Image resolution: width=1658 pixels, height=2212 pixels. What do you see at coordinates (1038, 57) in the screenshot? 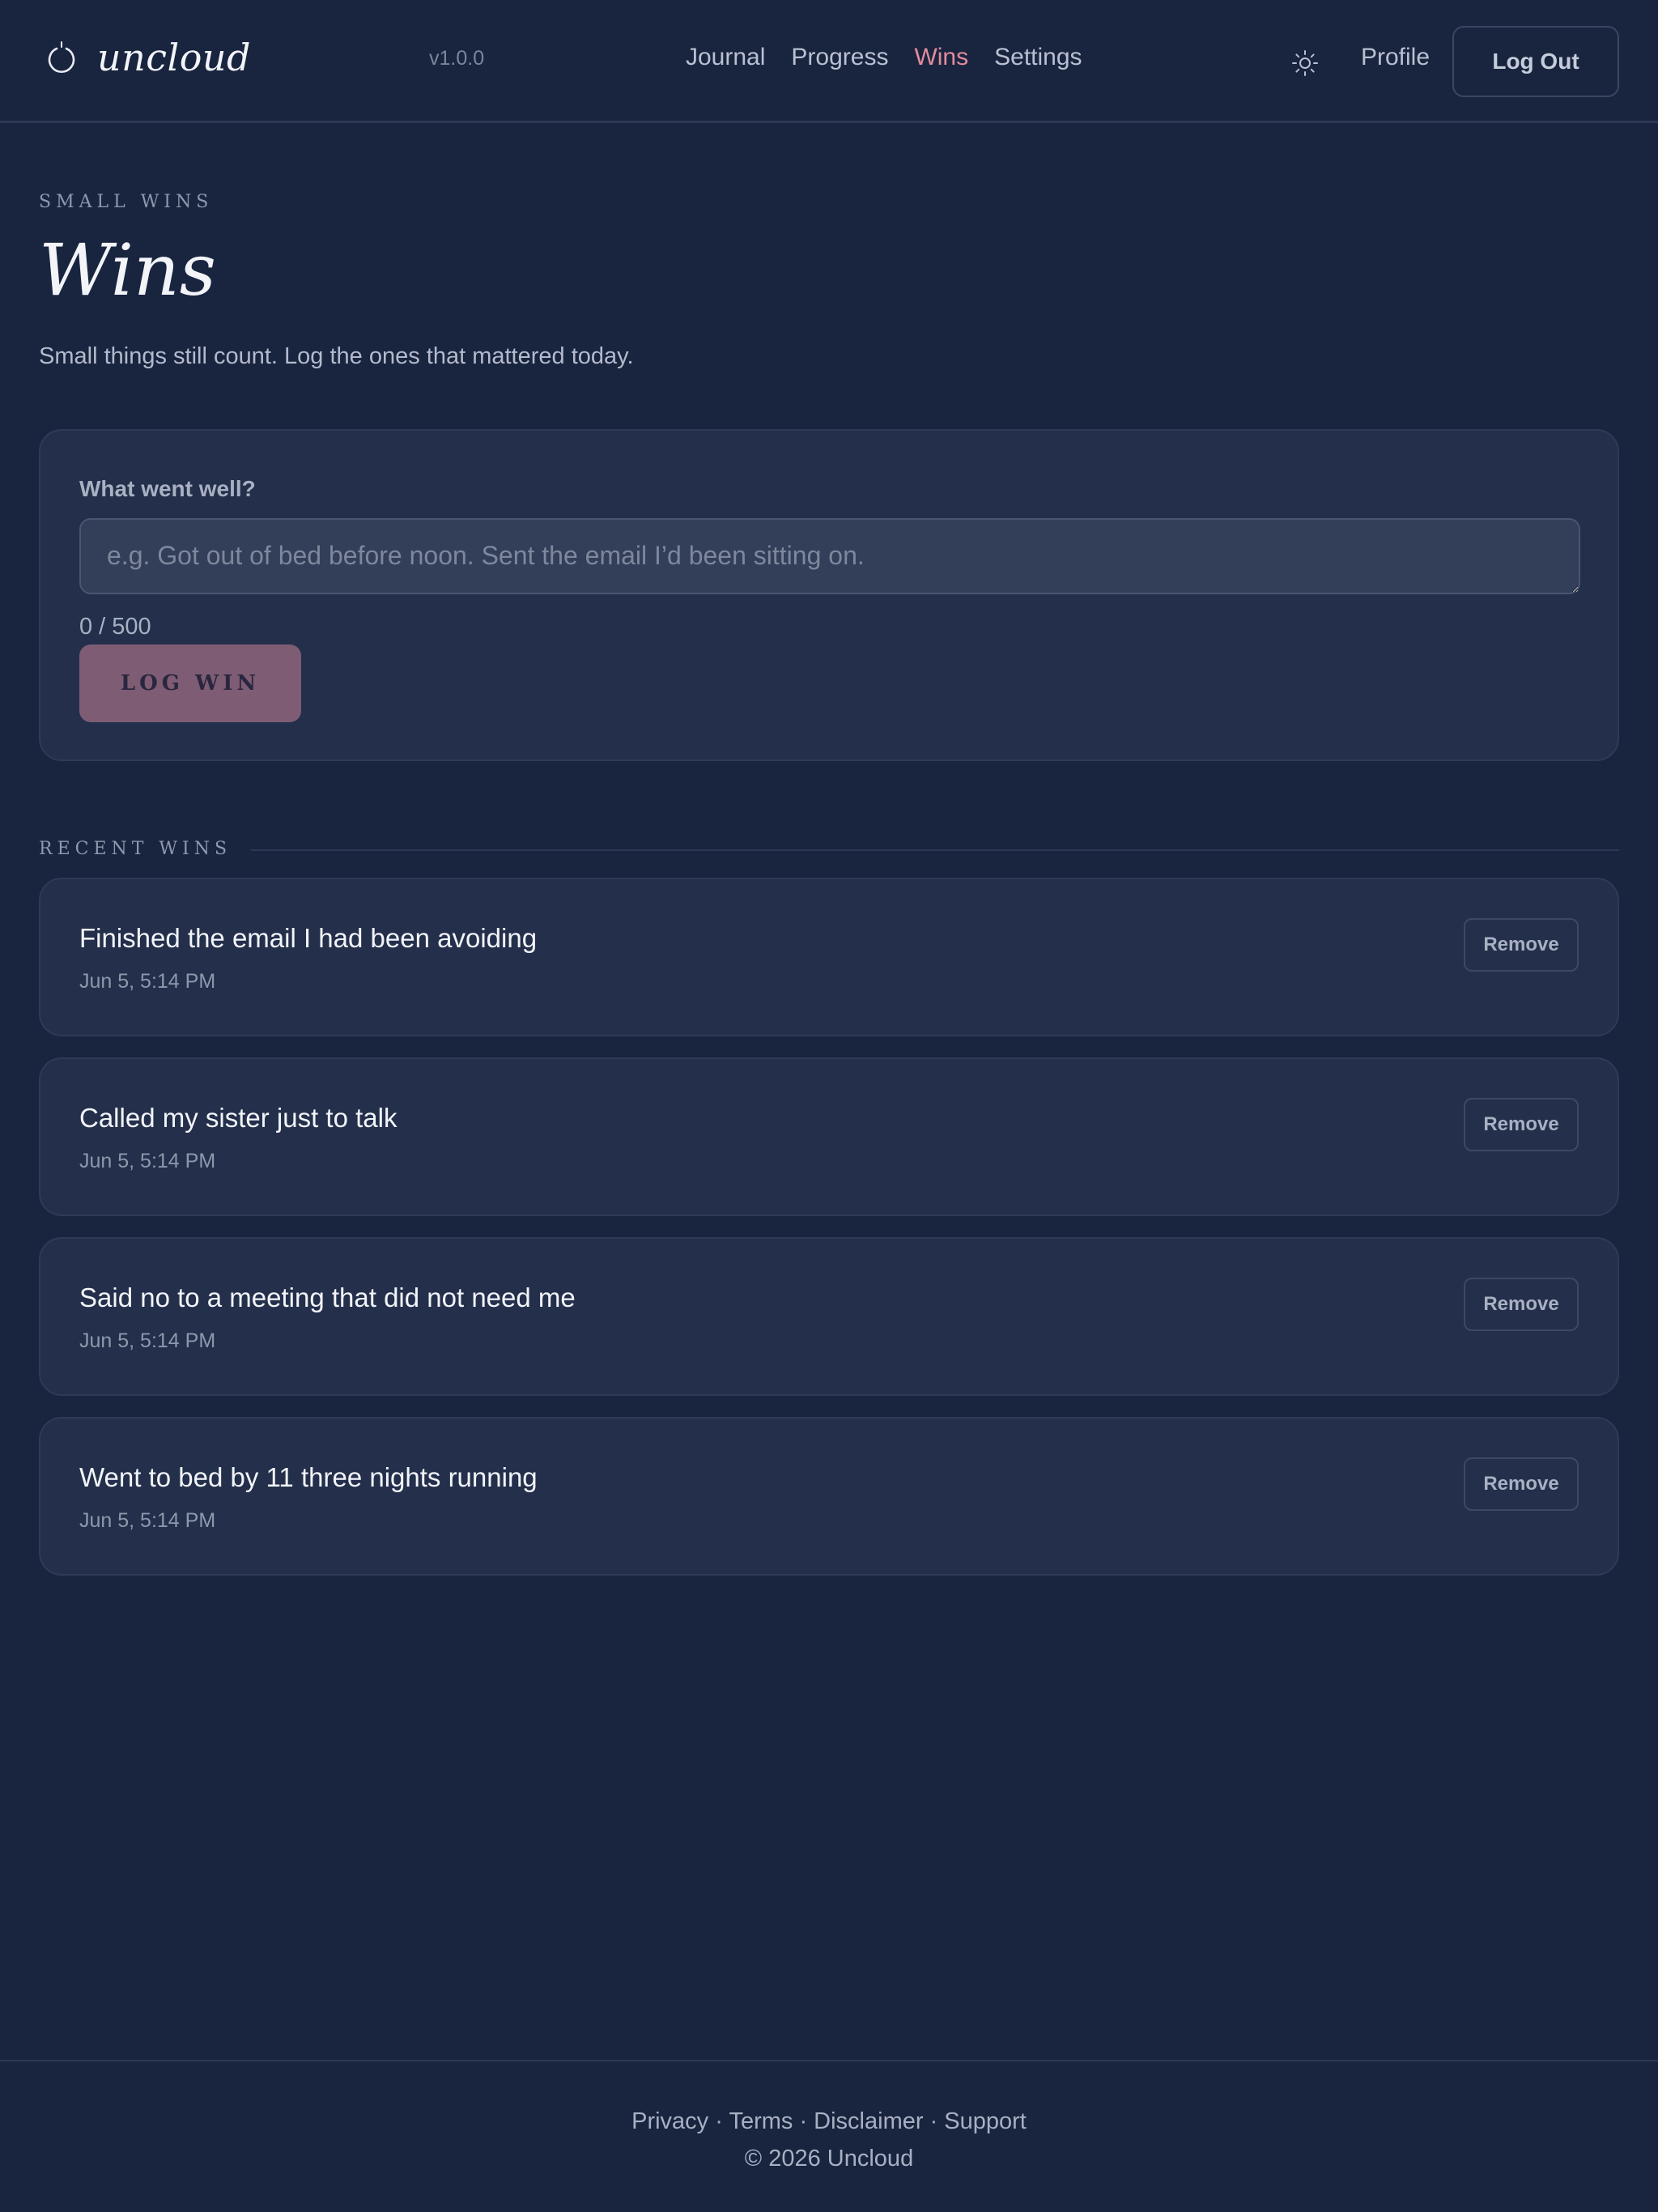
I see `nav-item-settings: Settings` at bounding box center [1038, 57].